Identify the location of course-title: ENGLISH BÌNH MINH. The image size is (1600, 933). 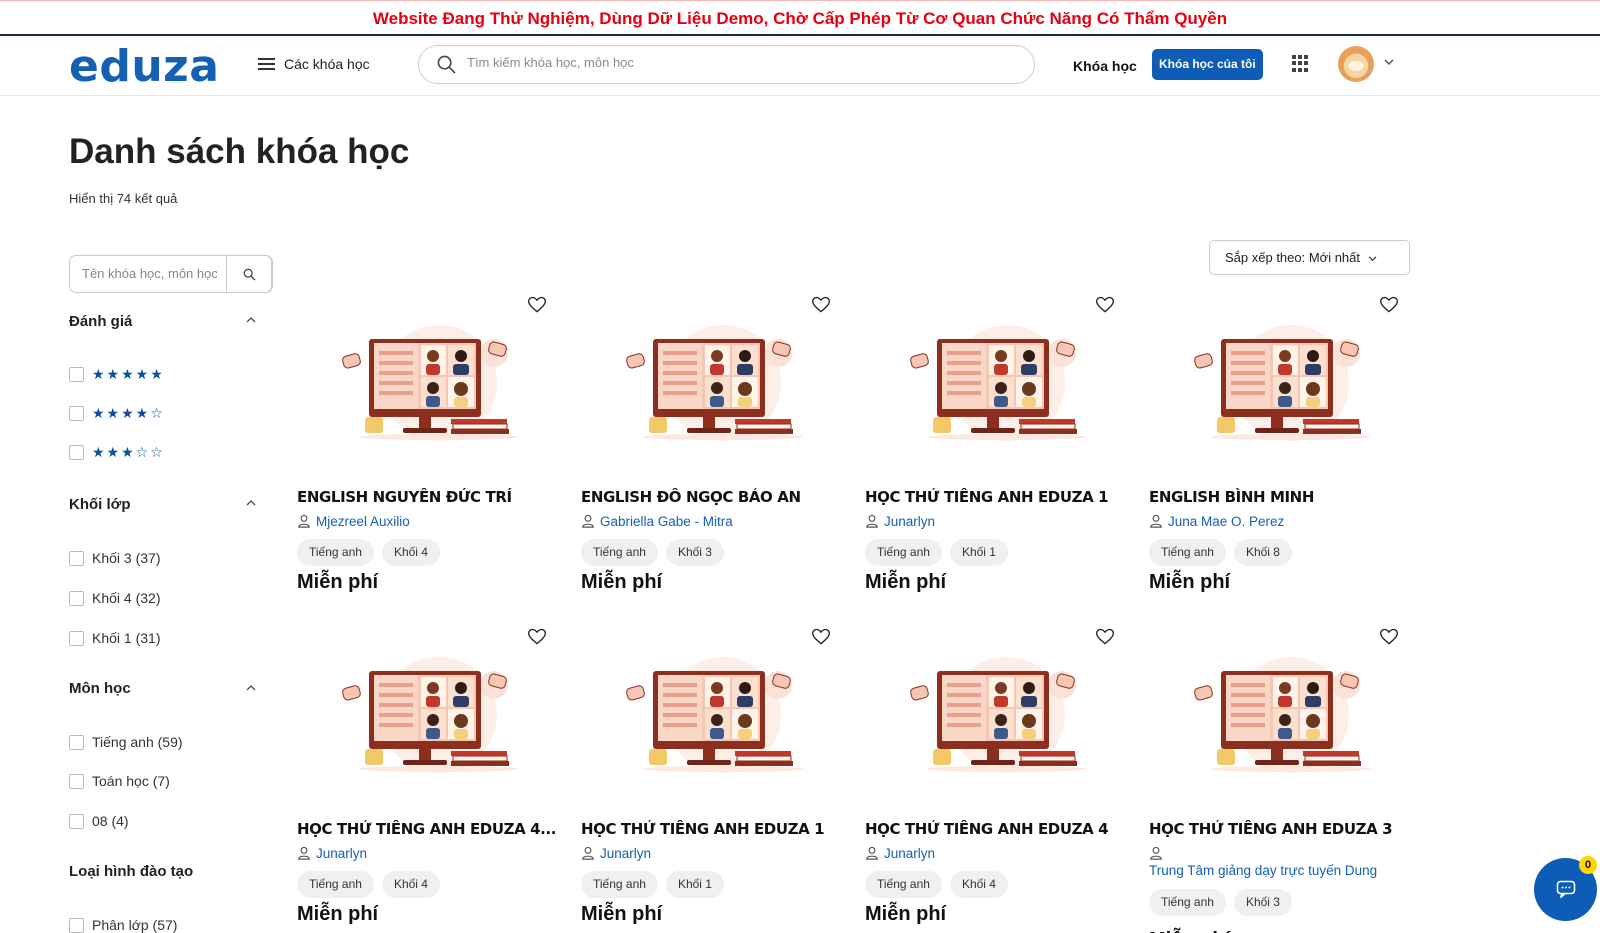
(1281, 497).